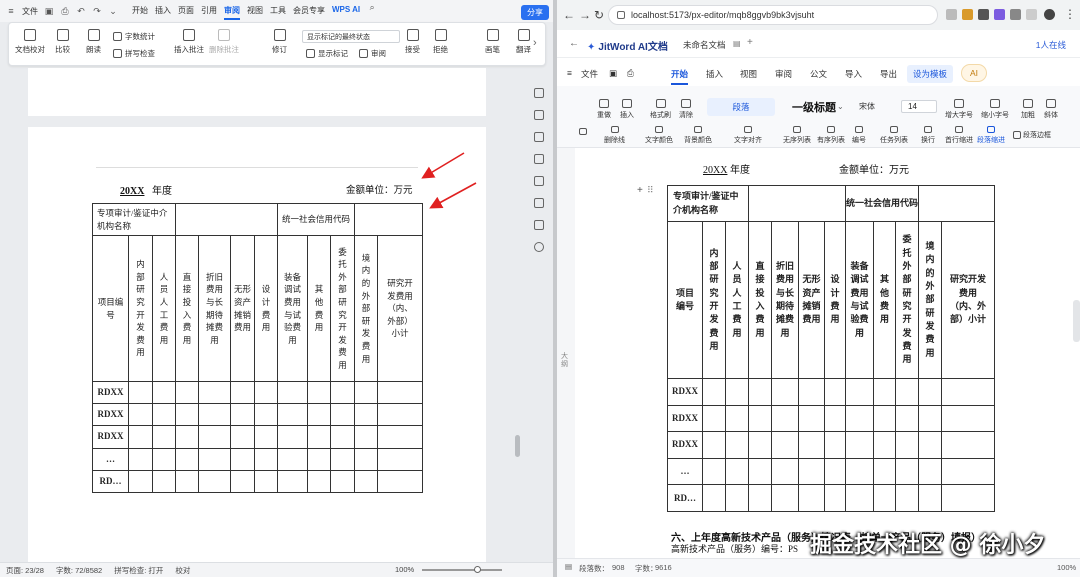 The image size is (1080, 577). What do you see at coordinates (640, 190) in the screenshot?
I see `add-row-icon: +` at bounding box center [640, 190].